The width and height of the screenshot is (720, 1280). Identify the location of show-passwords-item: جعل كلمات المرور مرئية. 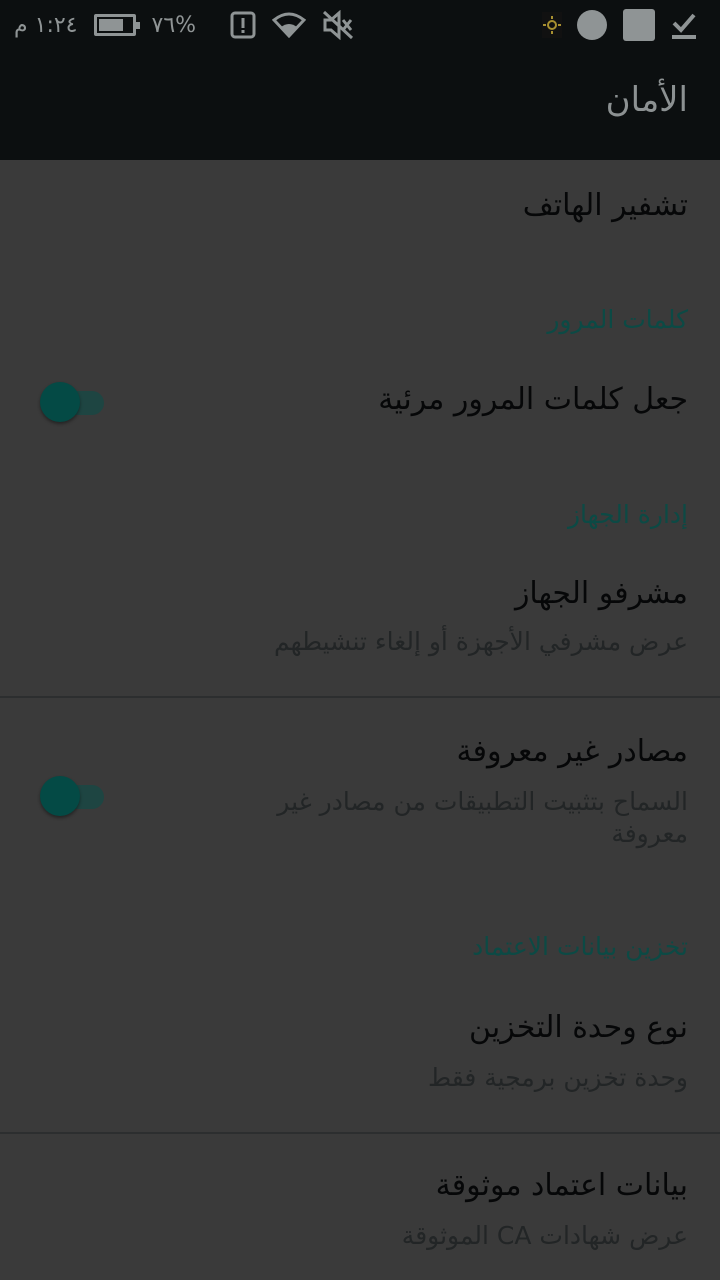
(360, 406).